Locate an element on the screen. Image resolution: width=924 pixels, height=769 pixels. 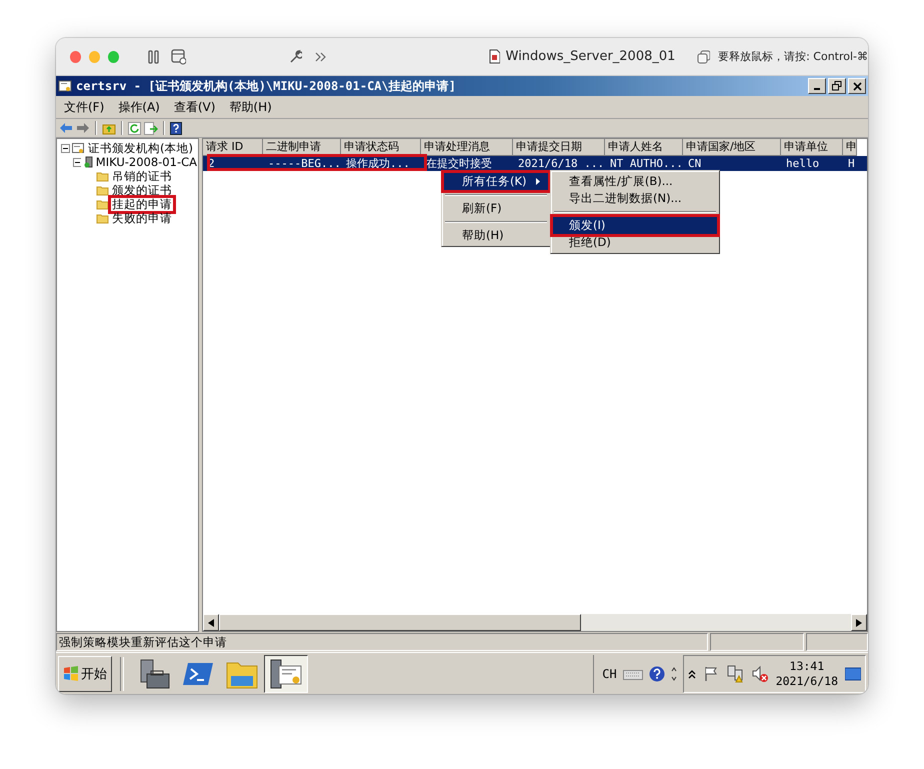
menu-item: 帮助(H) is located at coordinates (250, 107).